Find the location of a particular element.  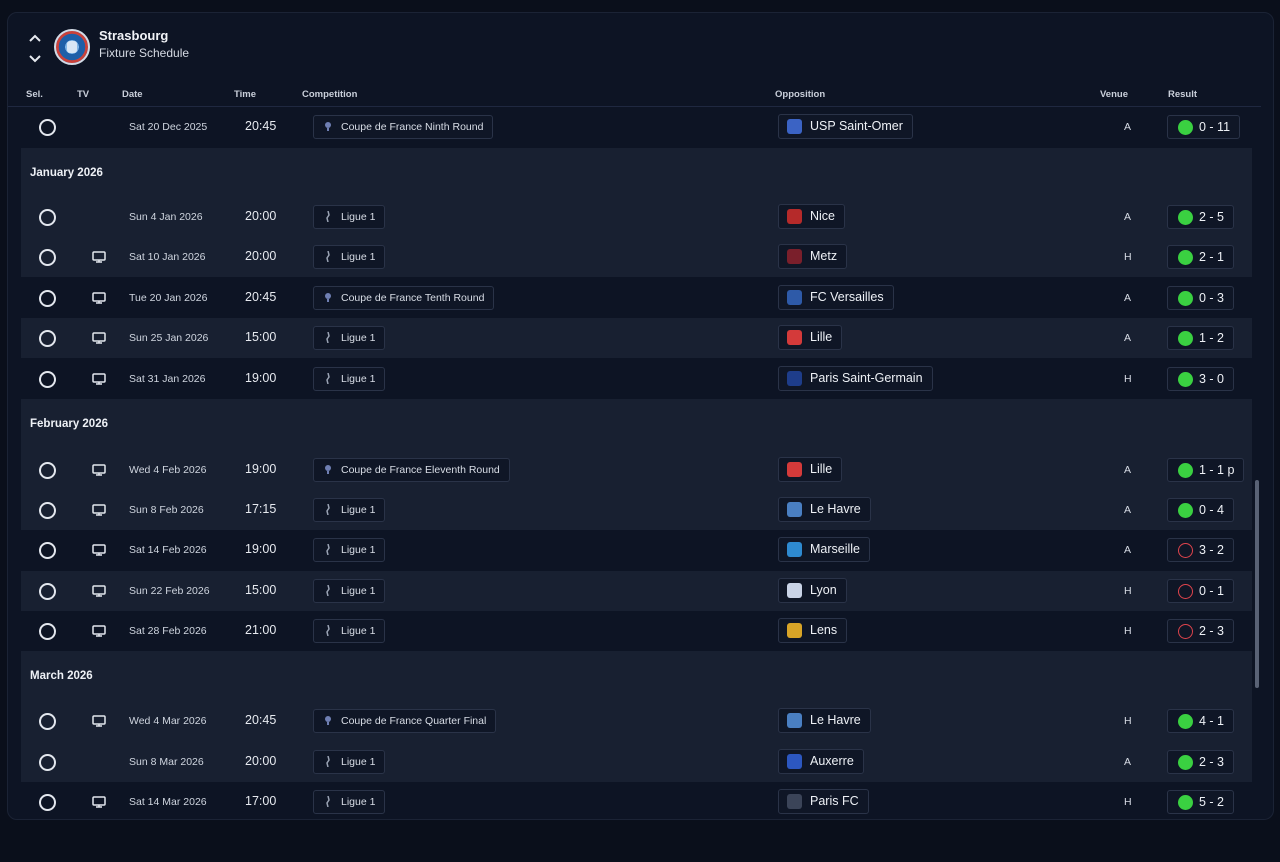

result-chip: 1 - 2 is located at coordinates (1201, 338).